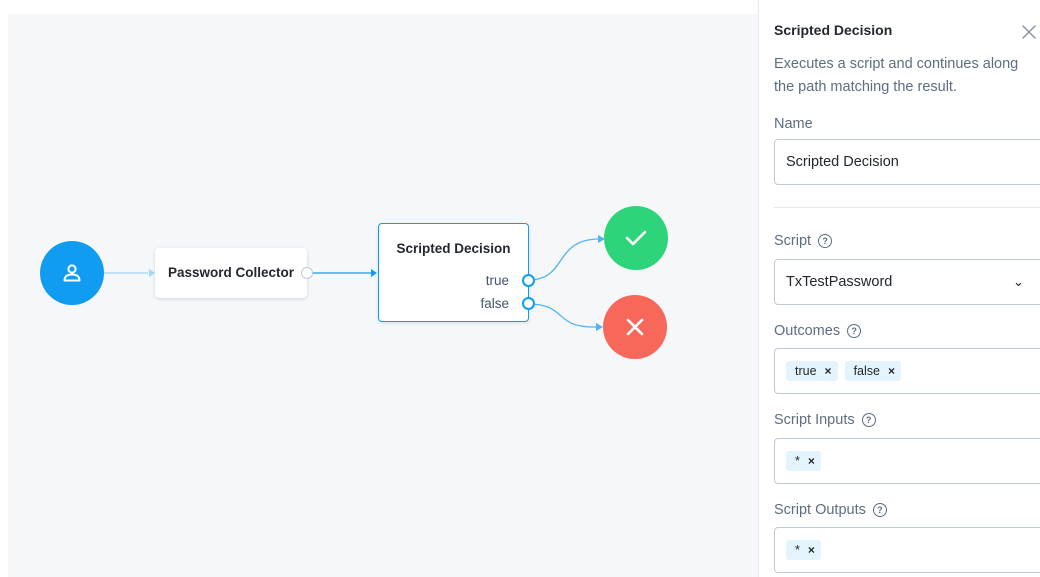 Image resolution: width=1040 pixels, height=577 pixels. Describe the element at coordinates (907, 461) in the screenshot. I see `script-inputs-field: * ×` at that location.